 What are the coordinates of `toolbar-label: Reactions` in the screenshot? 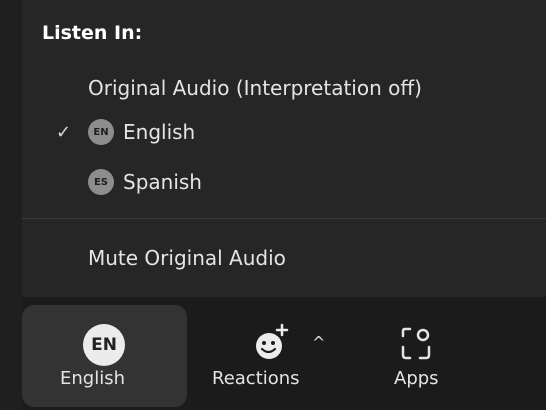 It's located at (256, 378).